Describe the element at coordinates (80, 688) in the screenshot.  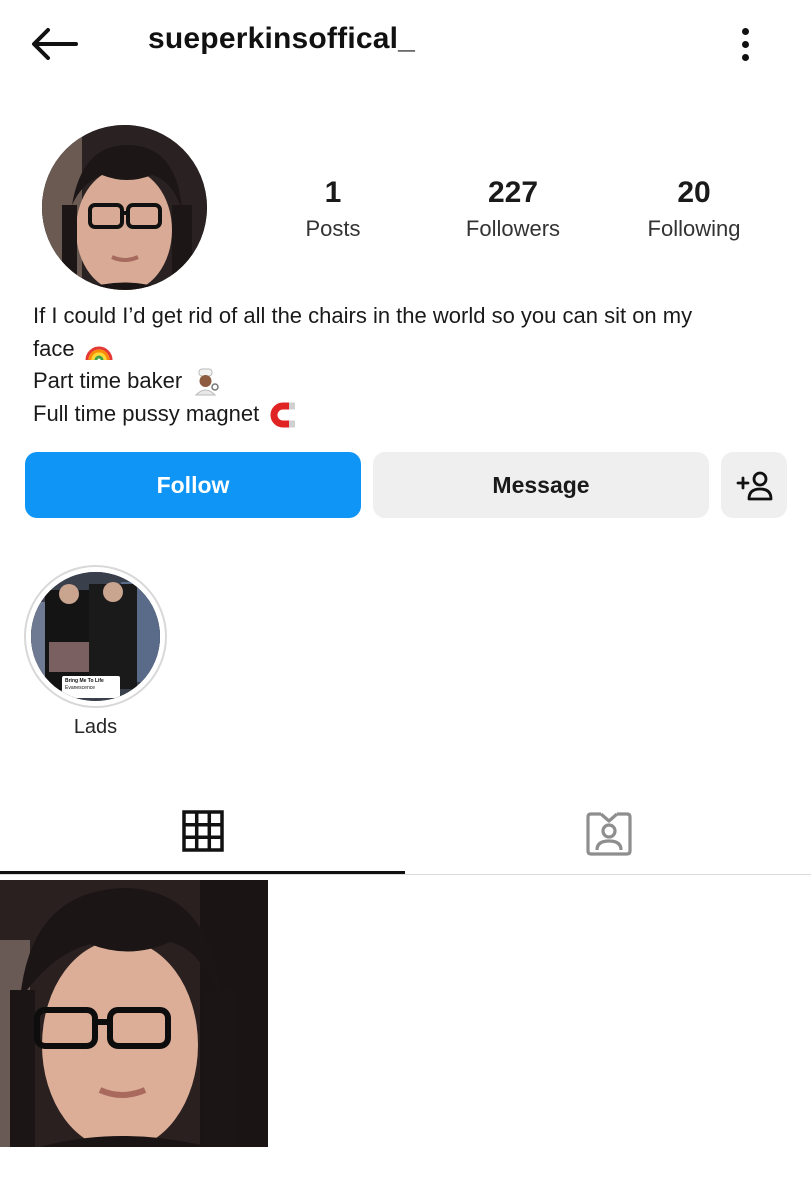
I see `music-sticker-artist: Evanescence` at that location.